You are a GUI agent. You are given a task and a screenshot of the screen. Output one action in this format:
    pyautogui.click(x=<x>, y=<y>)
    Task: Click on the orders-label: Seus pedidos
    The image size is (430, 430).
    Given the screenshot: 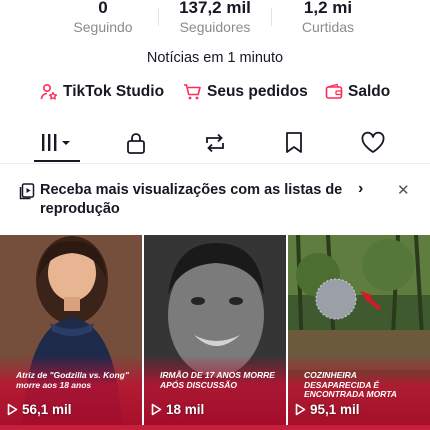 What is the action you would take?
    pyautogui.click(x=257, y=91)
    